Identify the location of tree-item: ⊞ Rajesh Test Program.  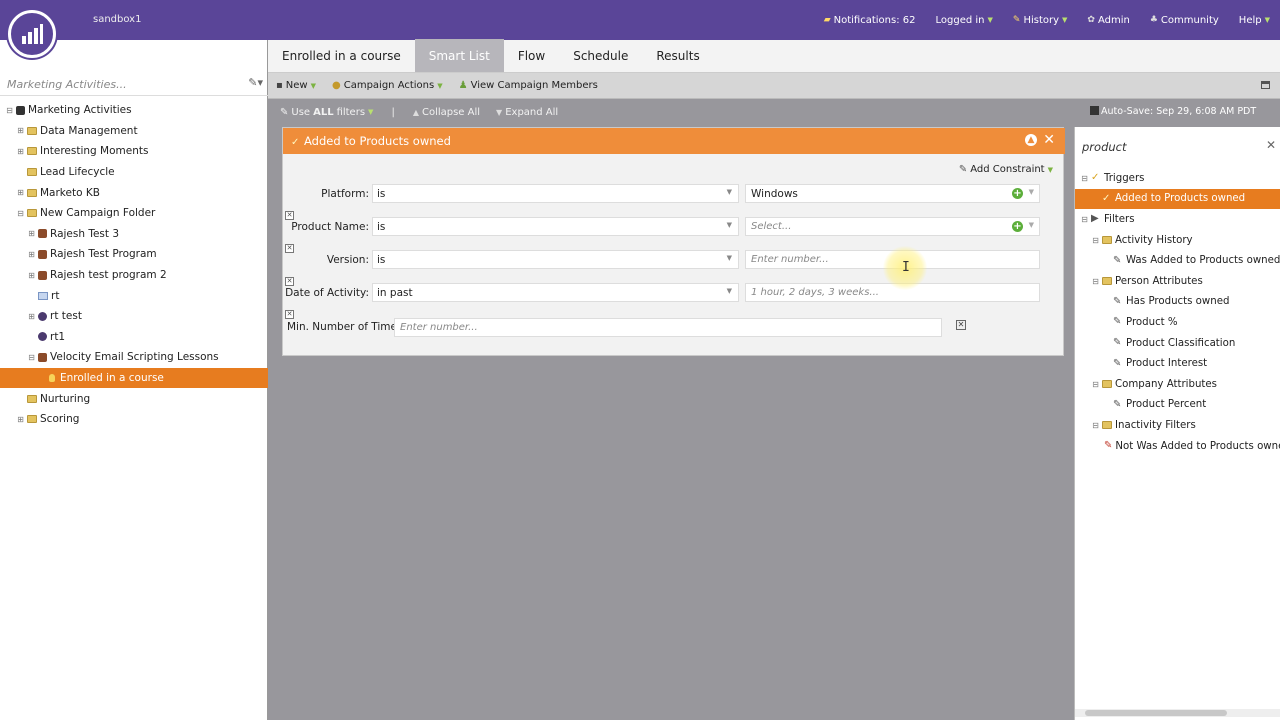
(134, 254).